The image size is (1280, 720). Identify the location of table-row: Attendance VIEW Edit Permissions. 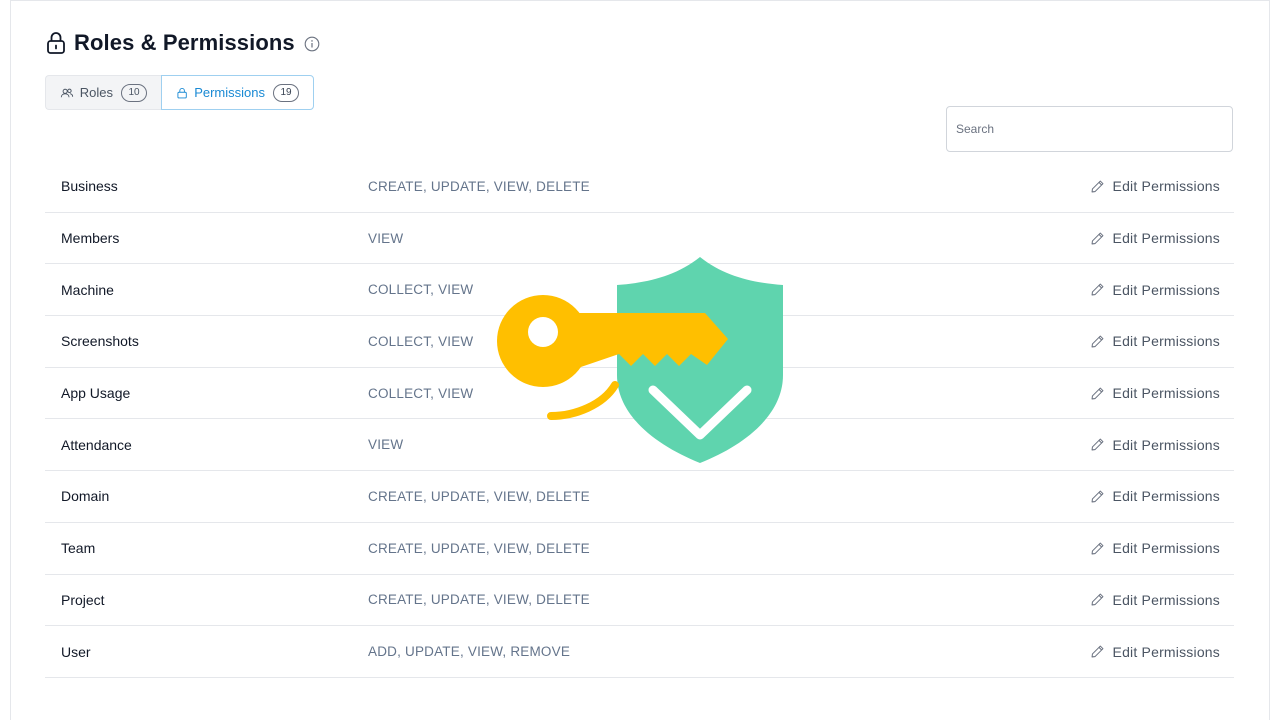
(639, 445).